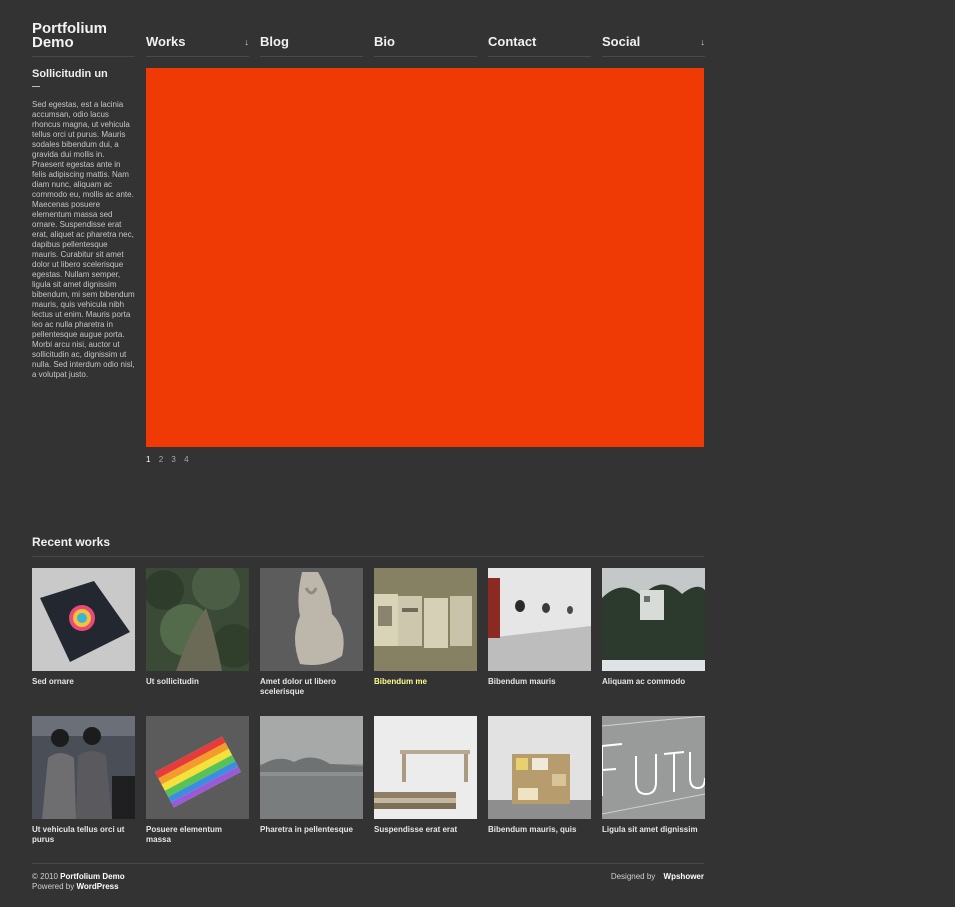 Image resolution: width=955 pixels, height=907 pixels. What do you see at coordinates (539, 45) in the screenshot?
I see `nav-item-contact: Contact` at bounding box center [539, 45].